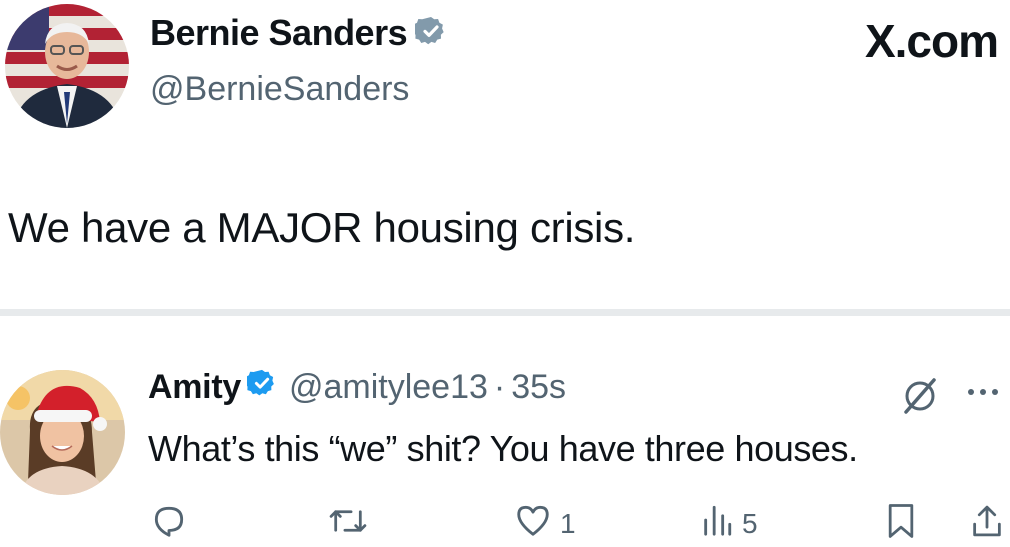 The width and height of the screenshot is (1010, 547). What do you see at coordinates (505, 312) in the screenshot?
I see `divider` at bounding box center [505, 312].